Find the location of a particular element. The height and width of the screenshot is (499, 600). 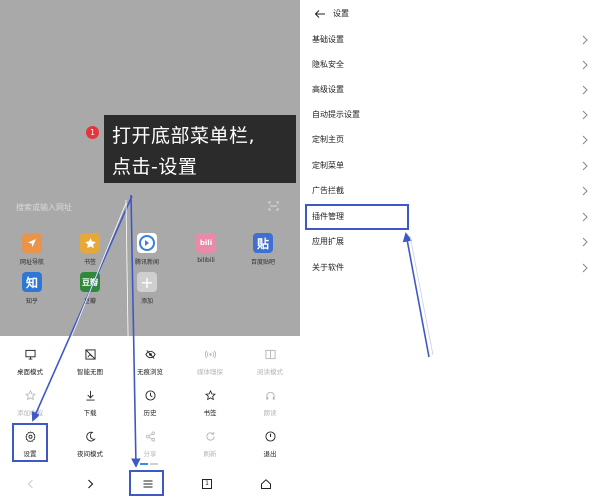

site-label: 腾讯新闻 is located at coordinates (146, 262).